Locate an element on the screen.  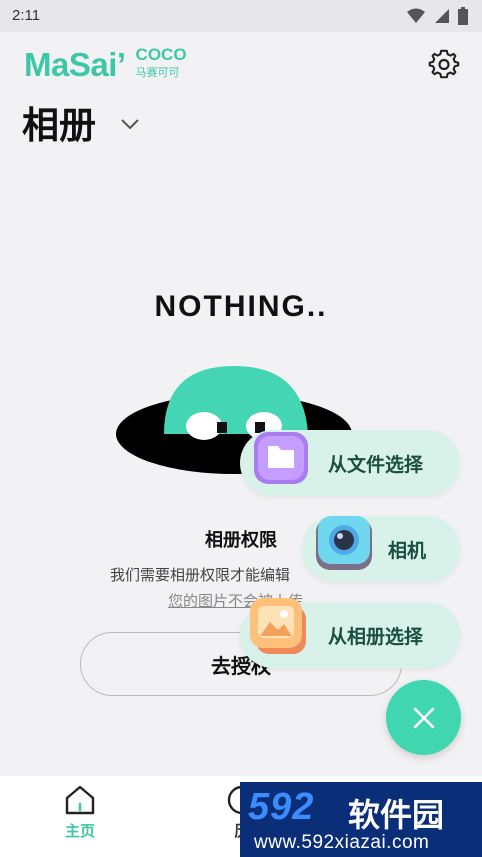
menu-item-label: 相机 is located at coordinates (407, 550).